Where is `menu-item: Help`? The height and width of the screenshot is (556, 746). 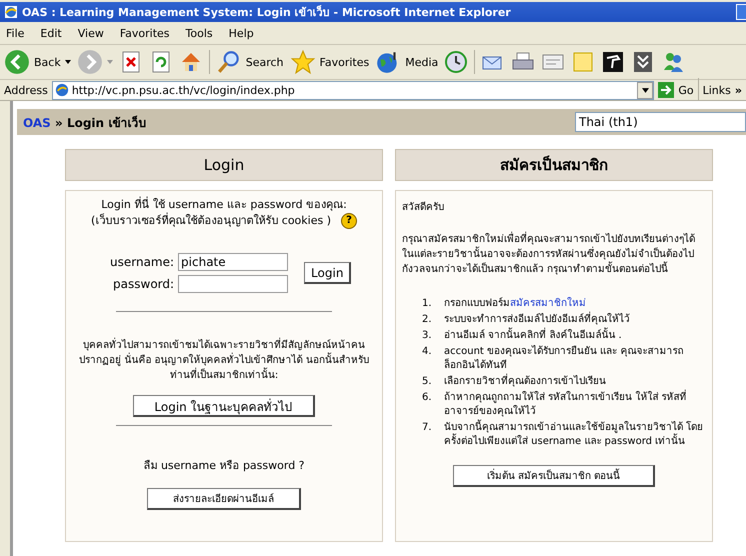
menu-item: Help is located at coordinates (241, 33).